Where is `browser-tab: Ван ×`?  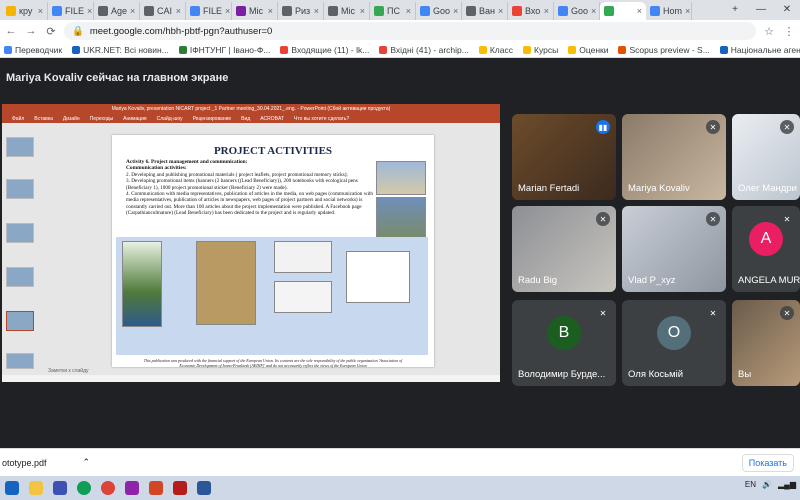 browser-tab: Ван × is located at coordinates (485, 11).